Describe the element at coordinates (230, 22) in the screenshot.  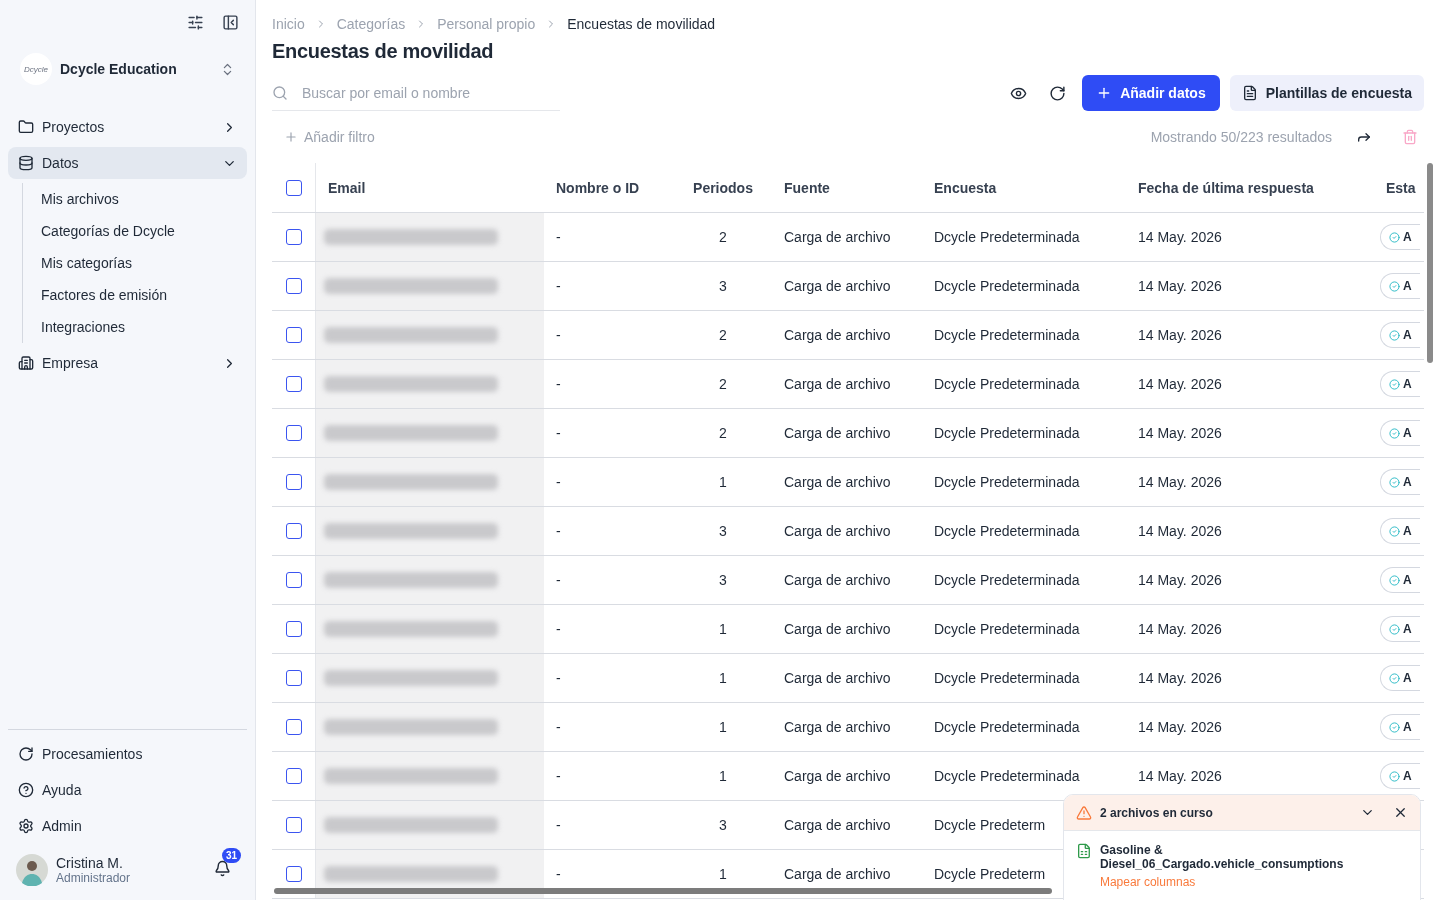
I see `collapse-sidebar-icon` at that location.